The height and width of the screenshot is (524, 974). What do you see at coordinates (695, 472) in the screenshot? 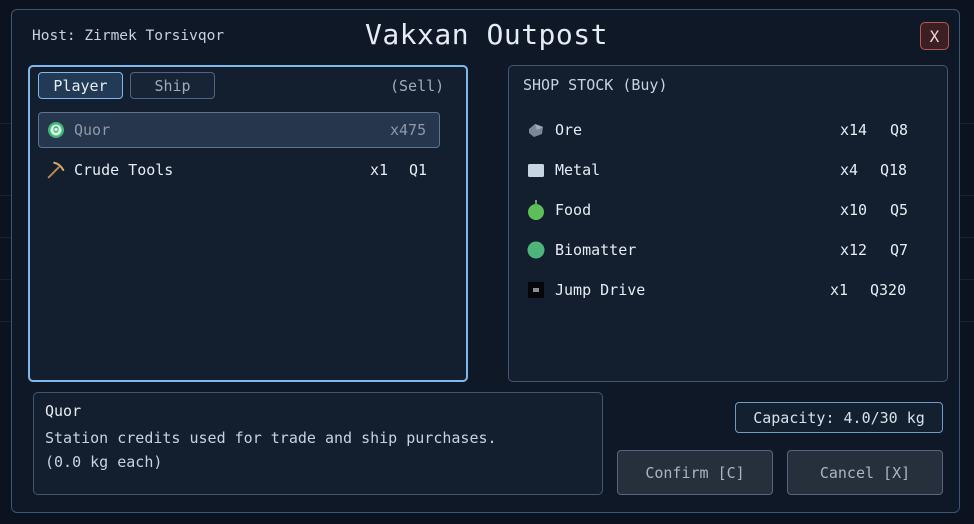
I see `confirm-button: Confirm [C]` at bounding box center [695, 472].